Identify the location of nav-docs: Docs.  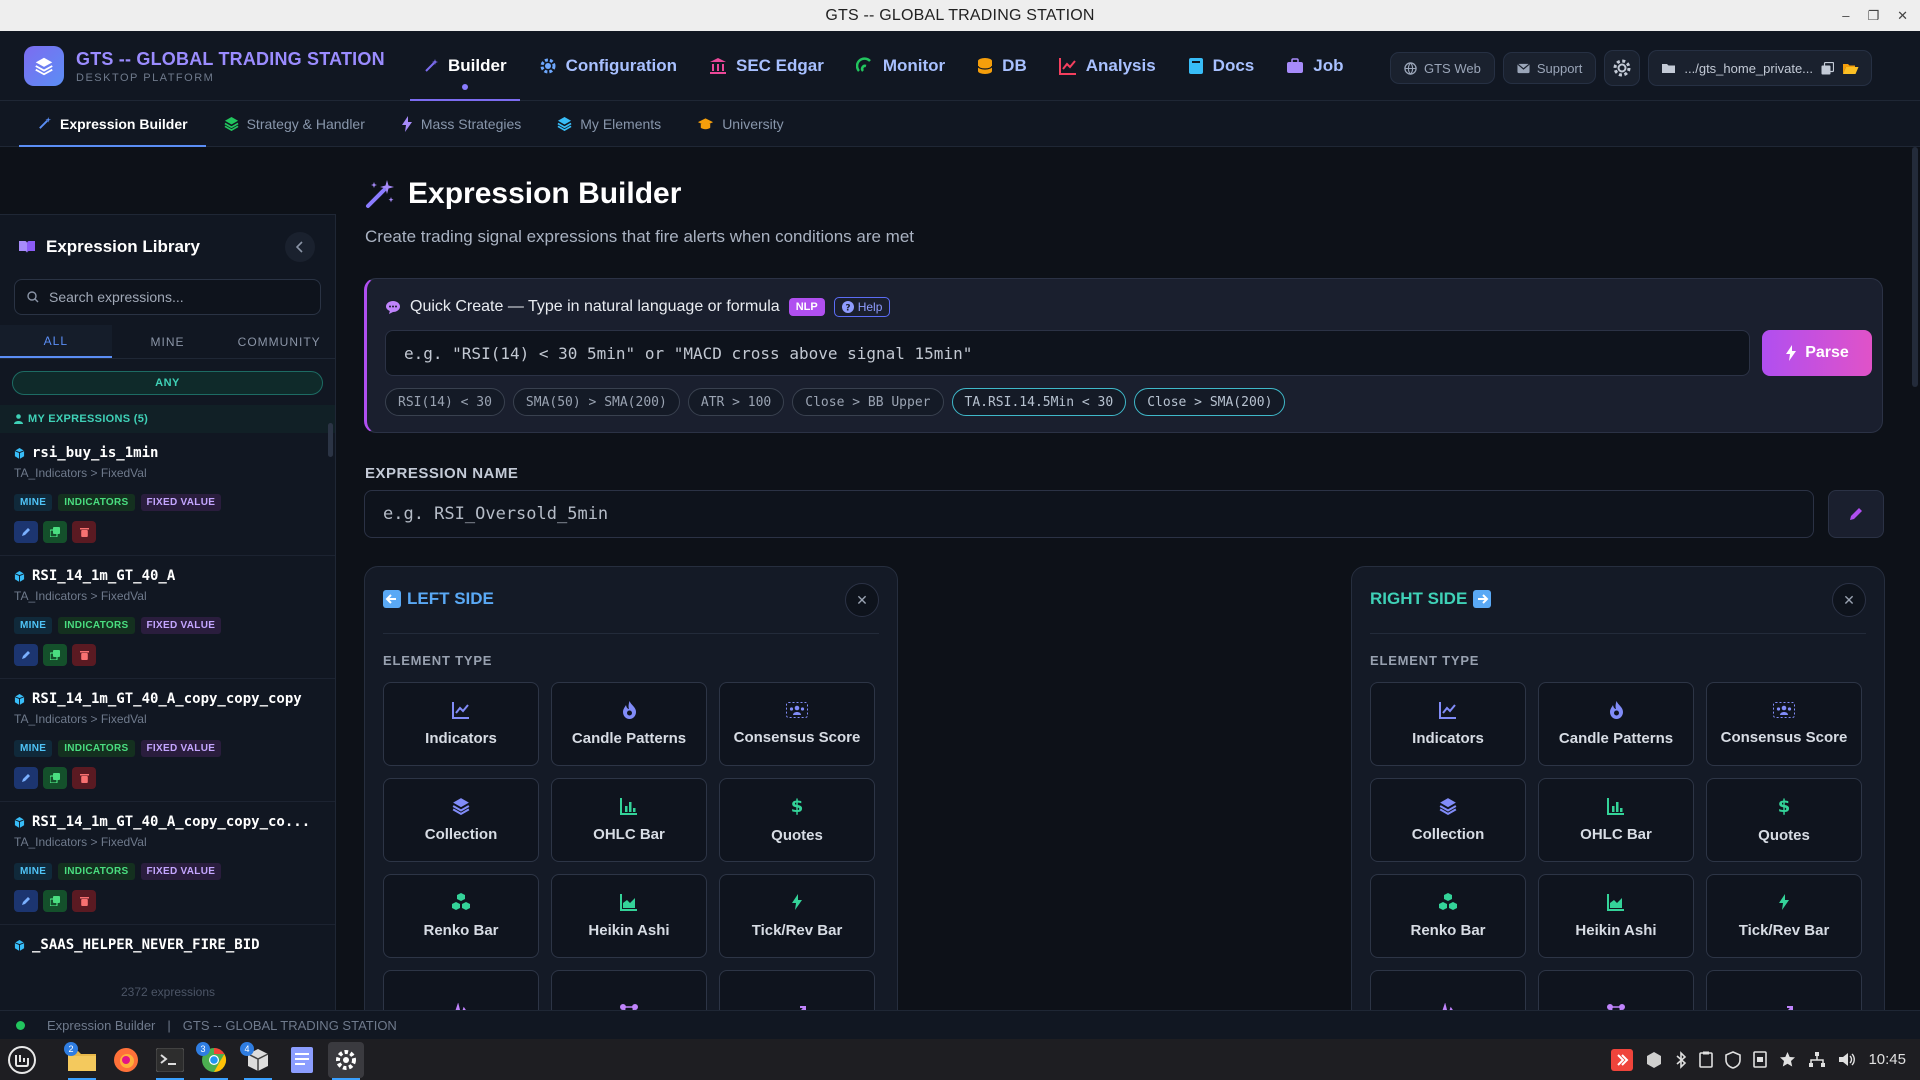
(1221, 66).